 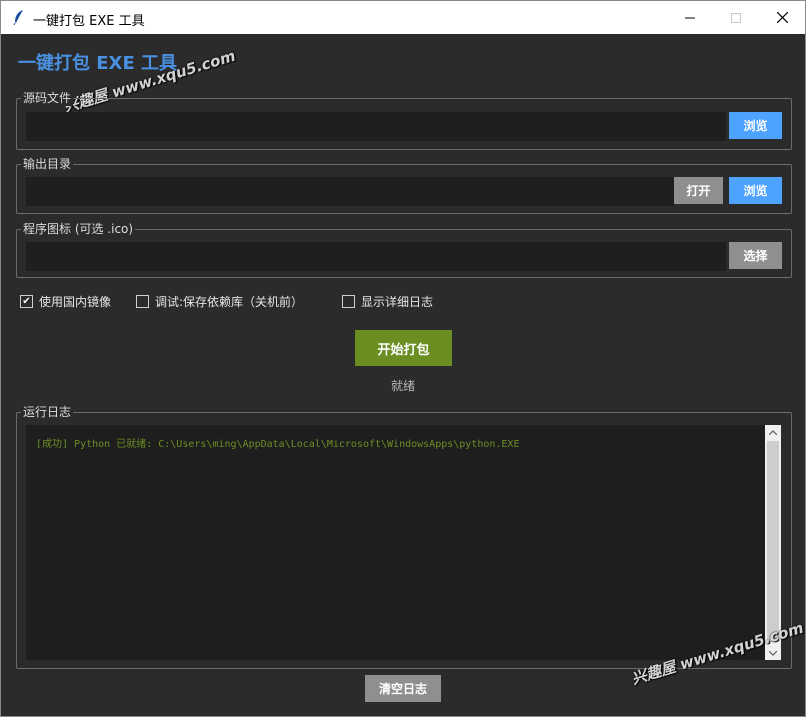 What do you see at coordinates (755, 125) in the screenshot?
I see `source-browse-button: 浏览` at bounding box center [755, 125].